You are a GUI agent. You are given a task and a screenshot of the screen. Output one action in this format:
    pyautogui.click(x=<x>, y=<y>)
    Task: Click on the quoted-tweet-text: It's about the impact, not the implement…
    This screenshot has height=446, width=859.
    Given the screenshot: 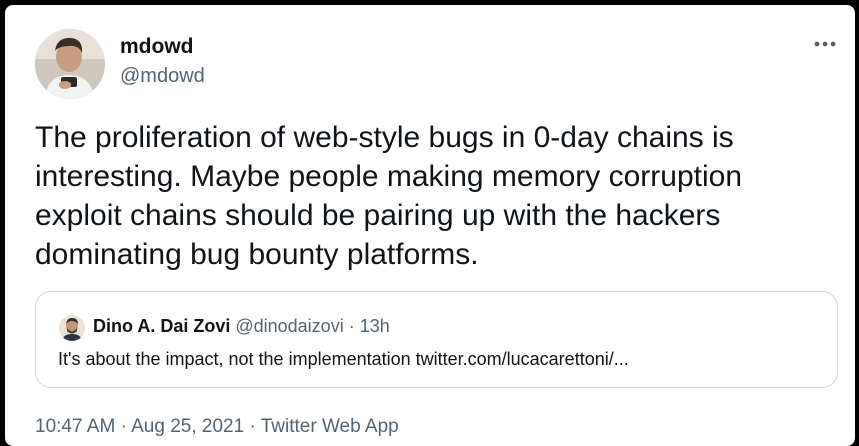 What is the action you would take?
    pyautogui.click(x=343, y=359)
    